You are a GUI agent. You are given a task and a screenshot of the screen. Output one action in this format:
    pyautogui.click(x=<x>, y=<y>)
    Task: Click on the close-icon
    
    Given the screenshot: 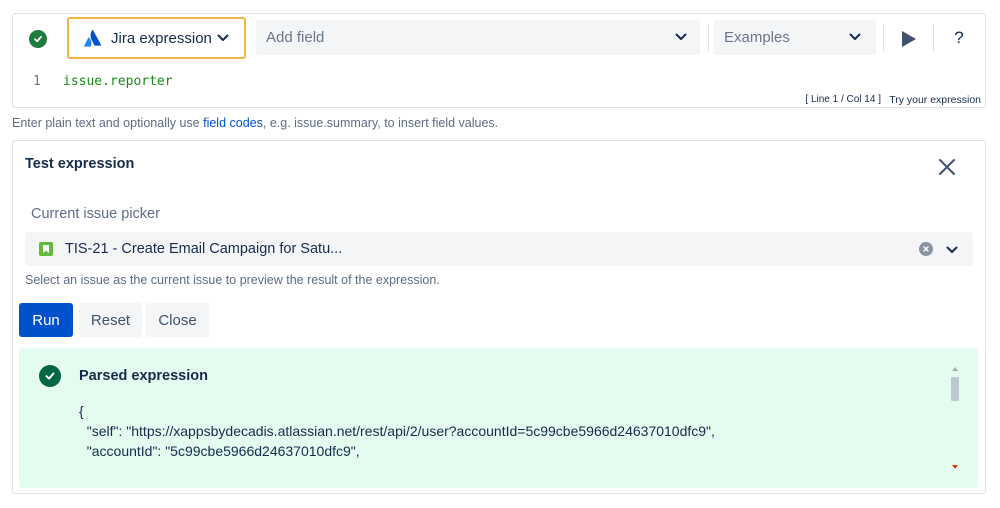 What is the action you would take?
    pyautogui.click(x=947, y=167)
    